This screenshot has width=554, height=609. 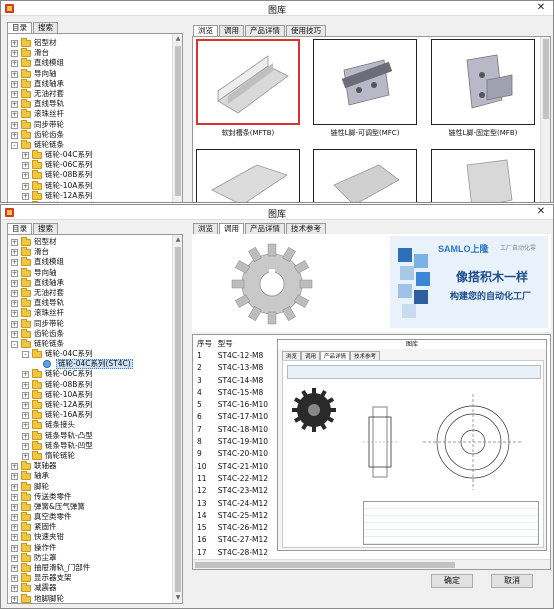 I want to click on tree-node-label: 真空类零件, so click(x=53, y=517).